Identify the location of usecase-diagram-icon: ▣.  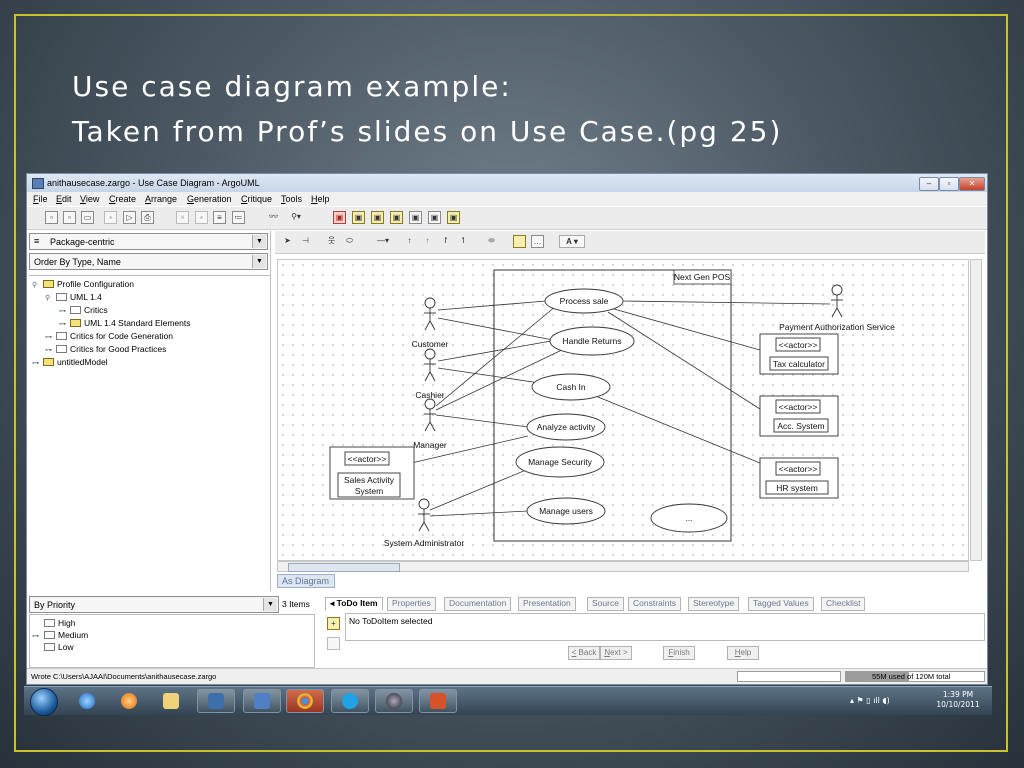
(358, 217).